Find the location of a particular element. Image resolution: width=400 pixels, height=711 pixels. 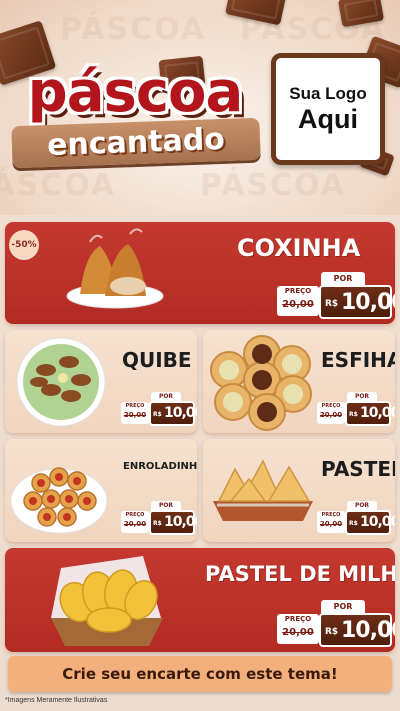

product-name: PASTEL DE MILHO is located at coordinates (300, 574).